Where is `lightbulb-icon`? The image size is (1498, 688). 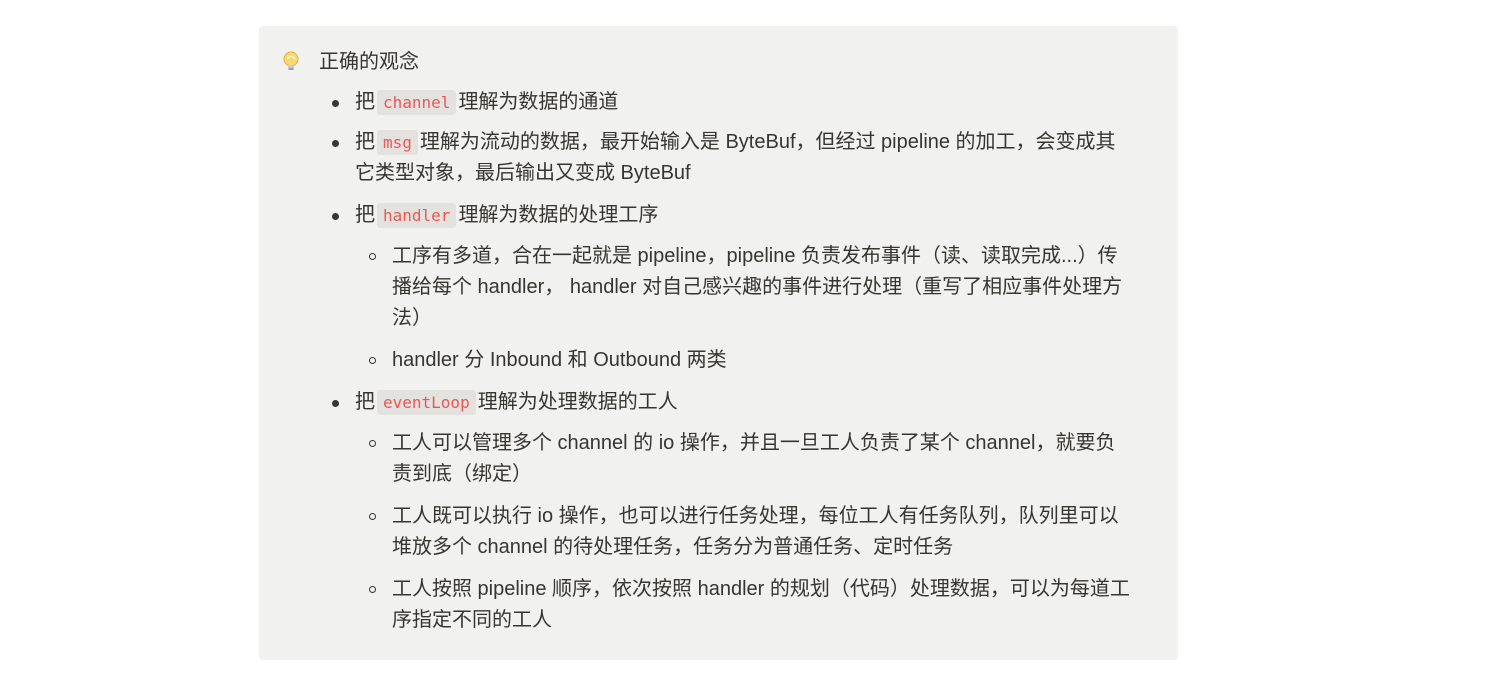 lightbulb-icon is located at coordinates (291, 62).